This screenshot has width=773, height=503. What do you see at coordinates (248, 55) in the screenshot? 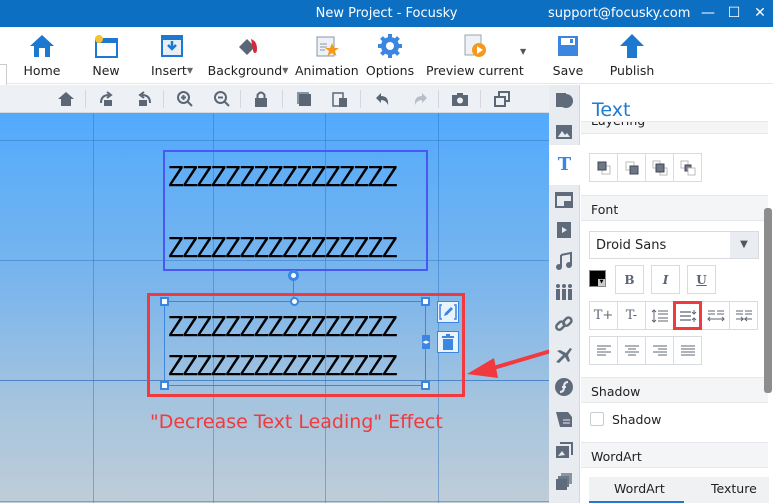
I see `background-button: Background▼` at bounding box center [248, 55].